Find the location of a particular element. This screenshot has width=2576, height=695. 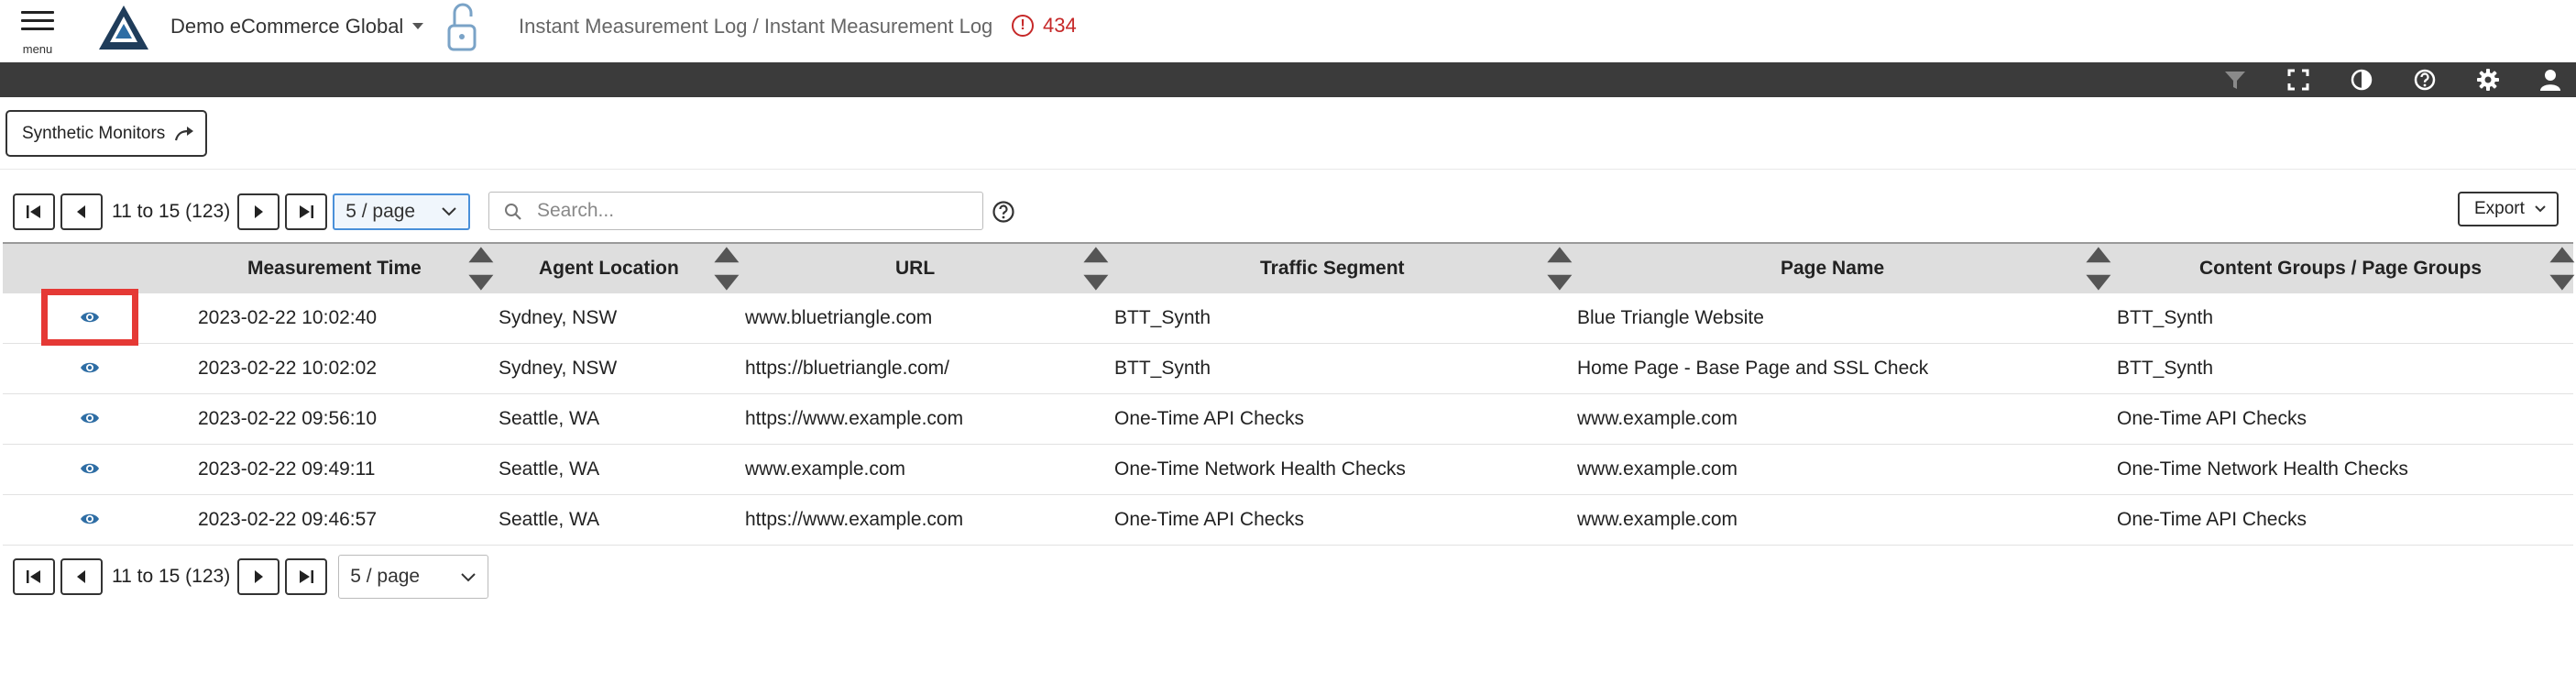

prev-page-icon is located at coordinates (81, 576).